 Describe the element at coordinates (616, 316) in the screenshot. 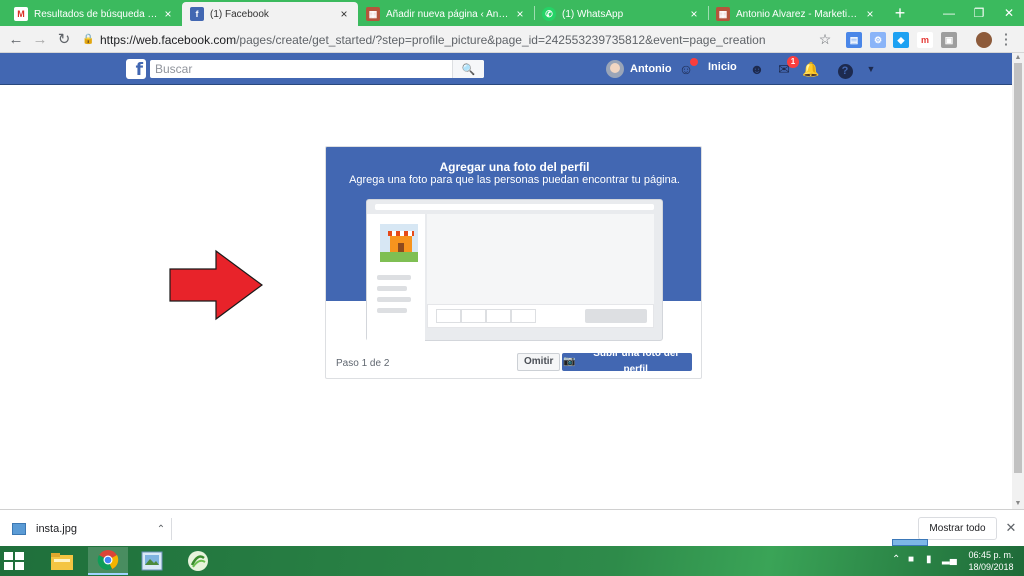

I see `preview-button` at that location.